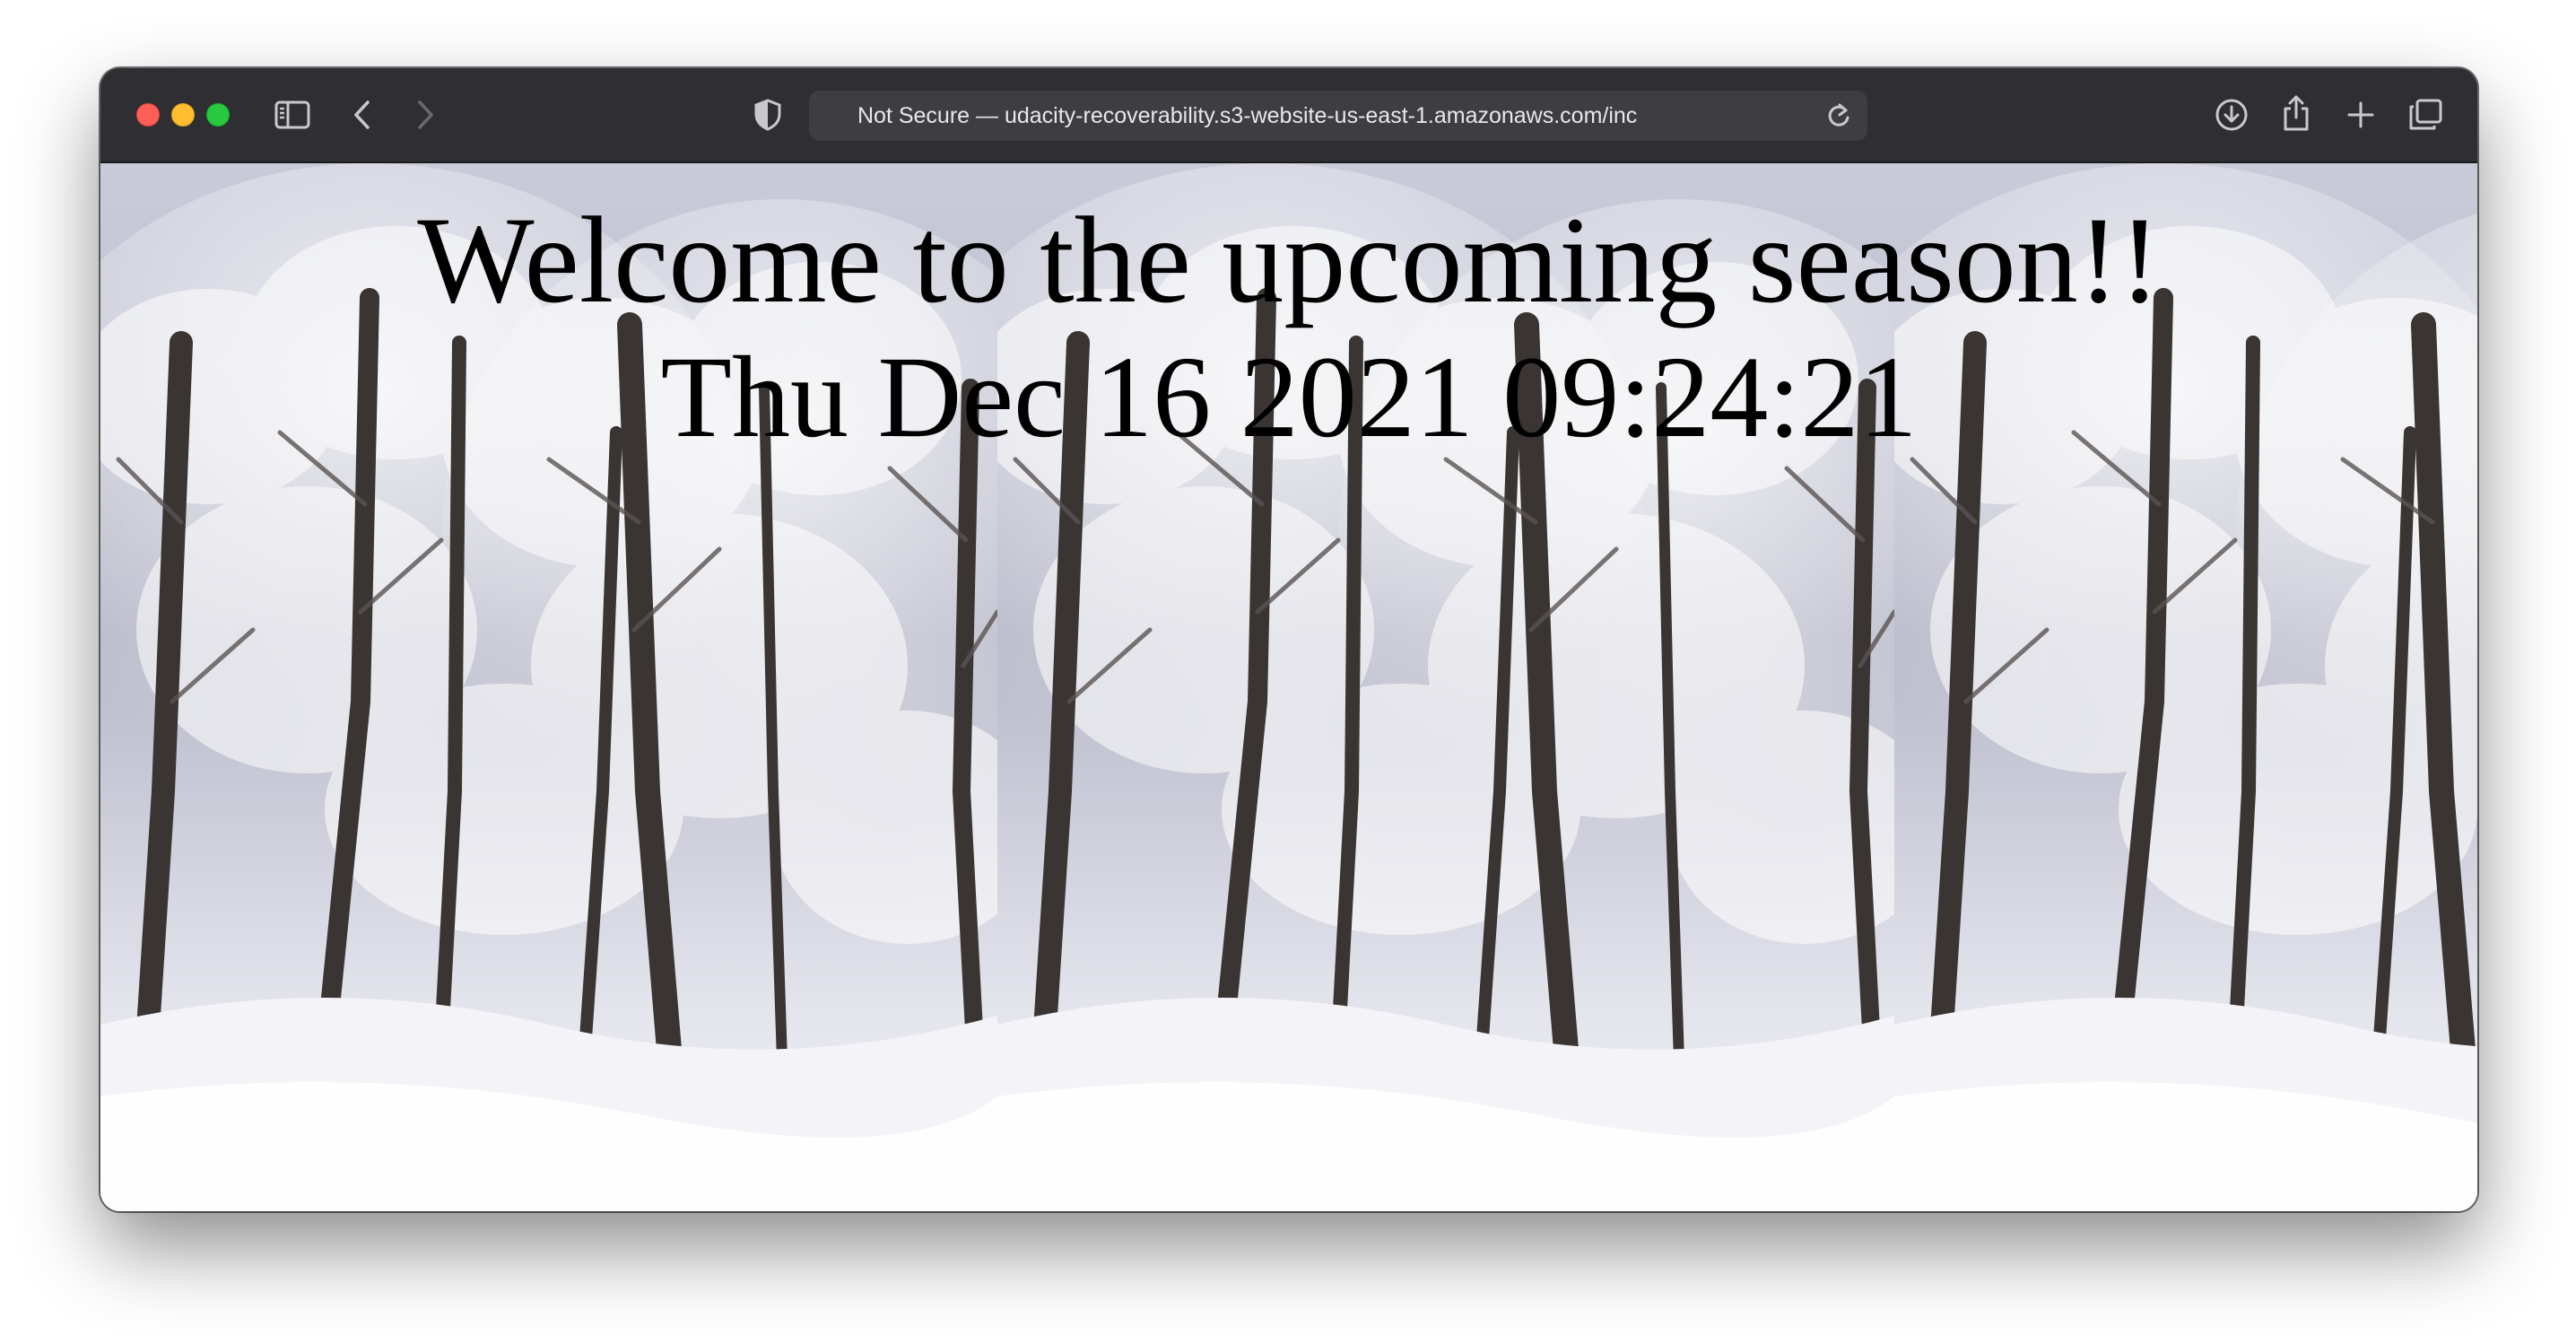 This screenshot has height=1344, width=2576. What do you see at coordinates (148, 115) in the screenshot?
I see `close-window-button` at bounding box center [148, 115].